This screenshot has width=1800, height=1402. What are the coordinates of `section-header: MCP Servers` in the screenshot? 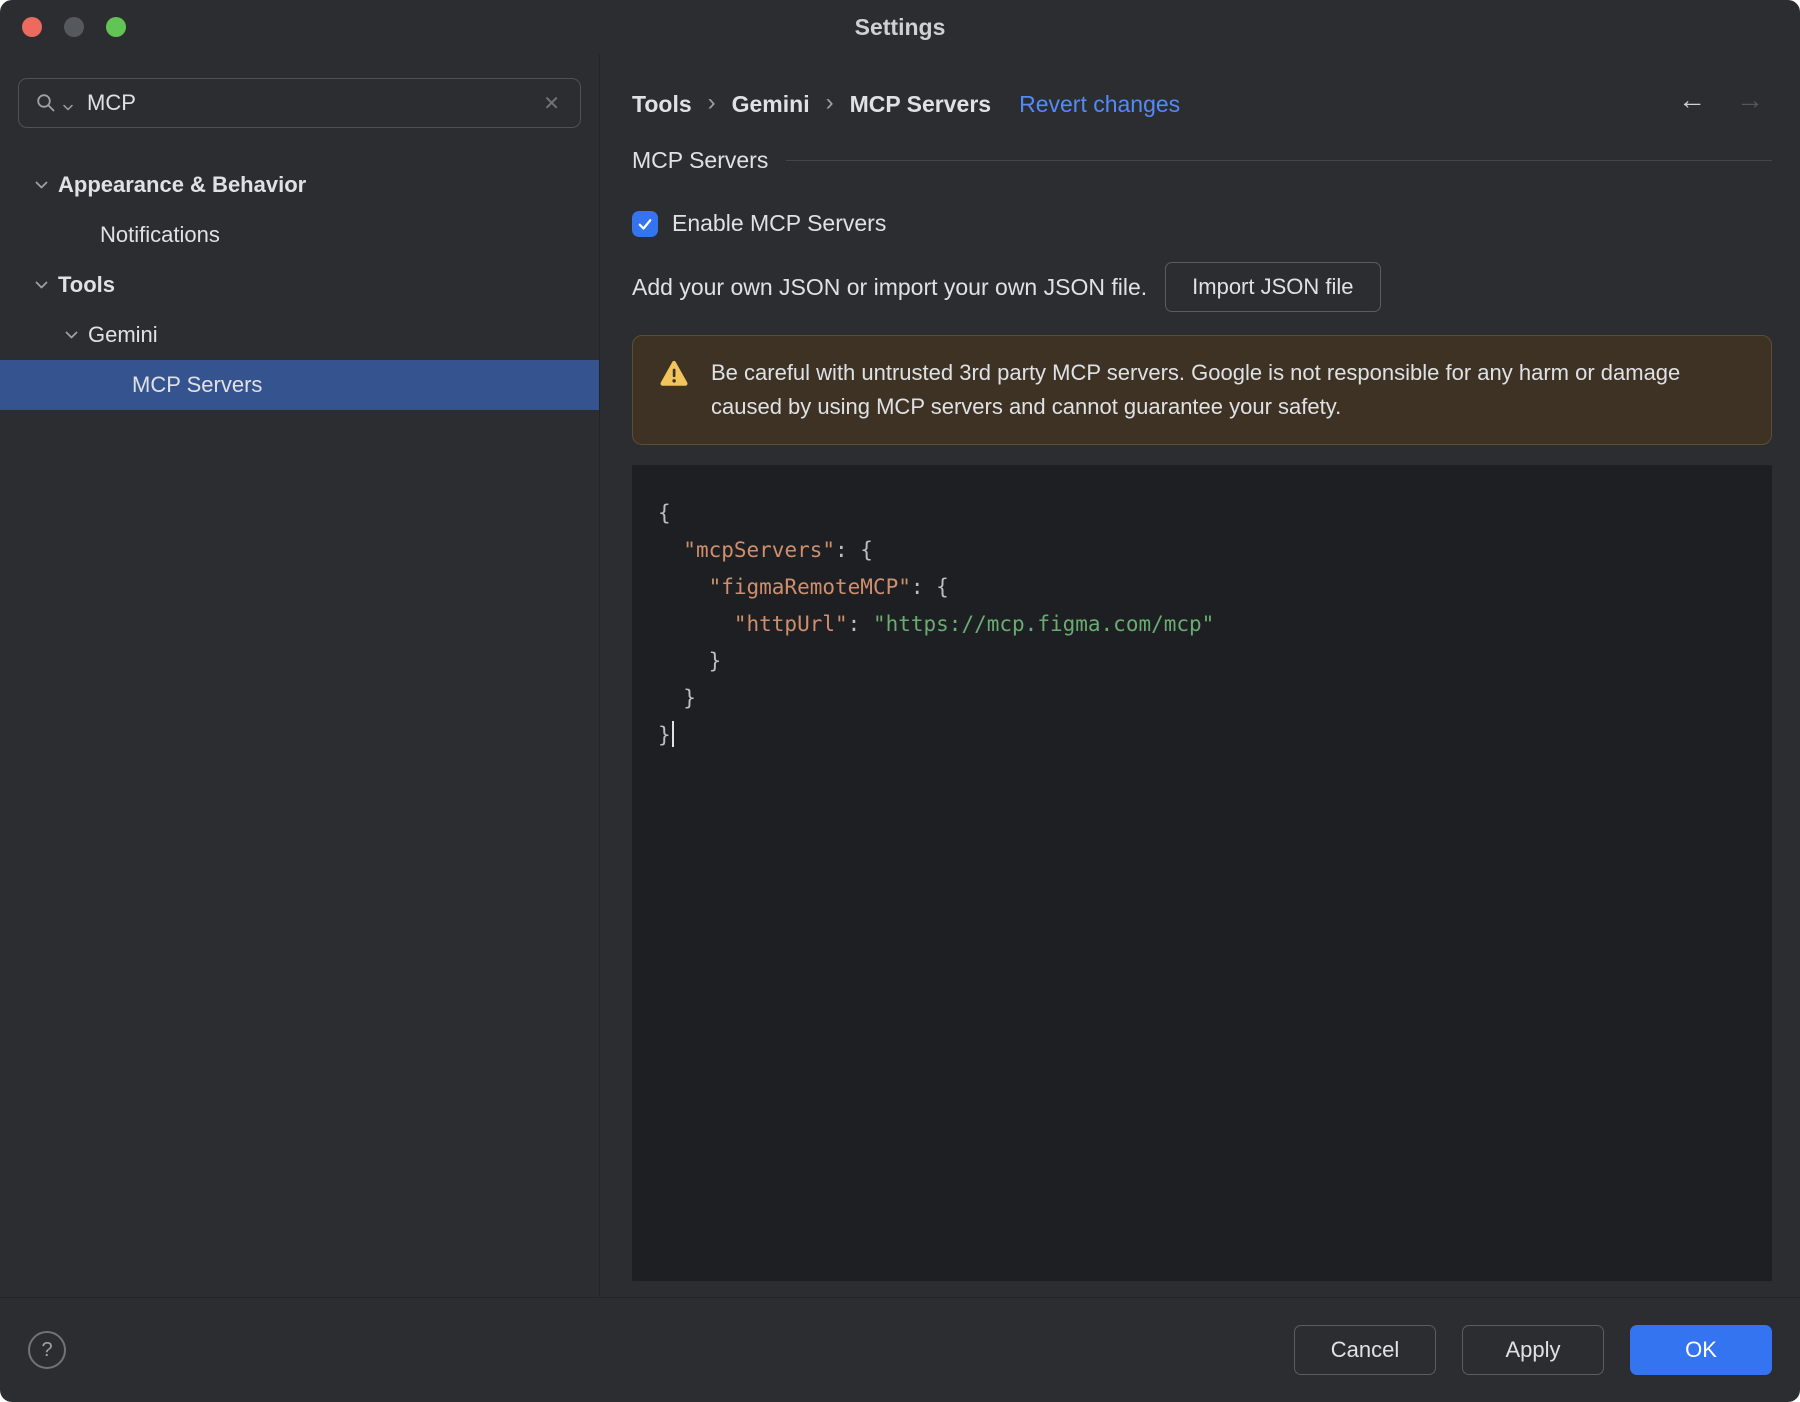 It's located at (1202, 160).